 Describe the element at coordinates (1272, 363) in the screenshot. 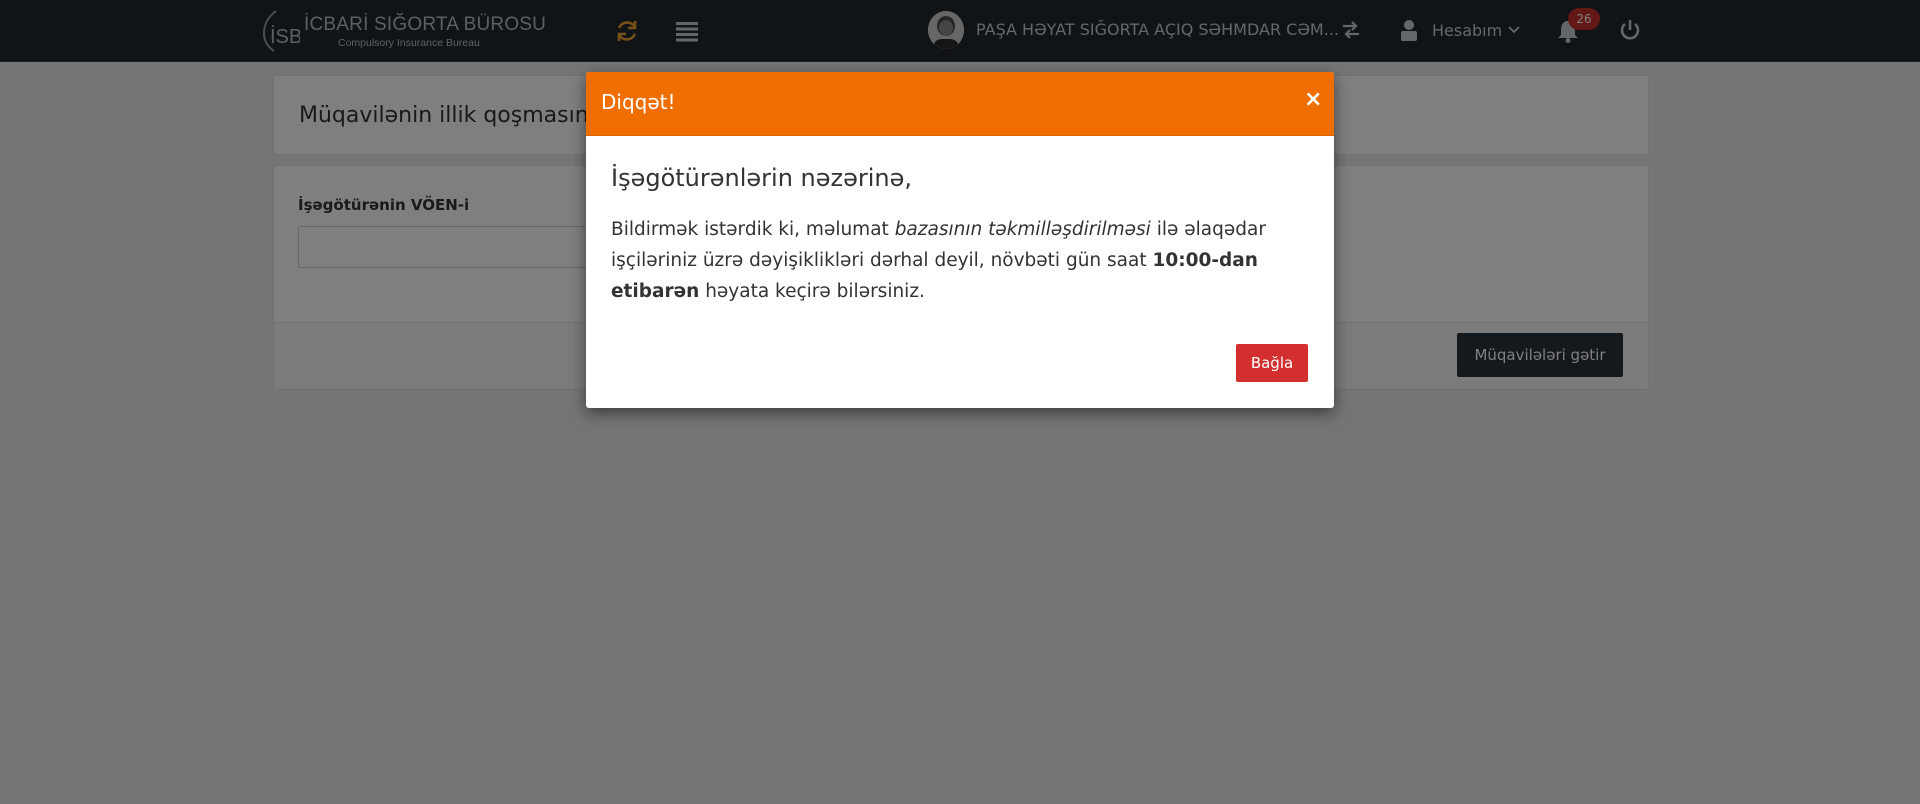

I see `close-button: Bağla` at that location.